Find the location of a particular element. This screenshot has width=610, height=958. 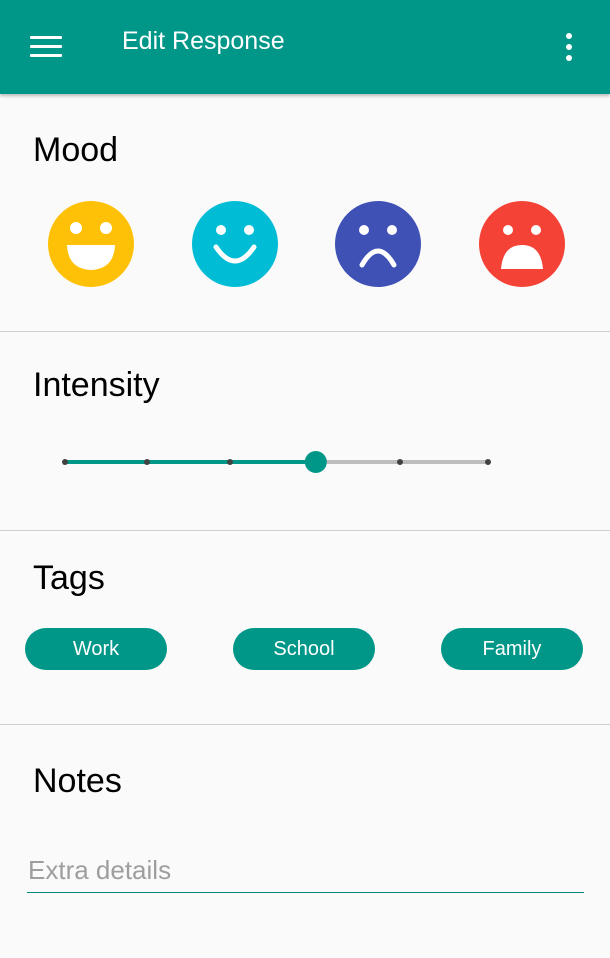

tag-chip-school: School is located at coordinates (304, 649).